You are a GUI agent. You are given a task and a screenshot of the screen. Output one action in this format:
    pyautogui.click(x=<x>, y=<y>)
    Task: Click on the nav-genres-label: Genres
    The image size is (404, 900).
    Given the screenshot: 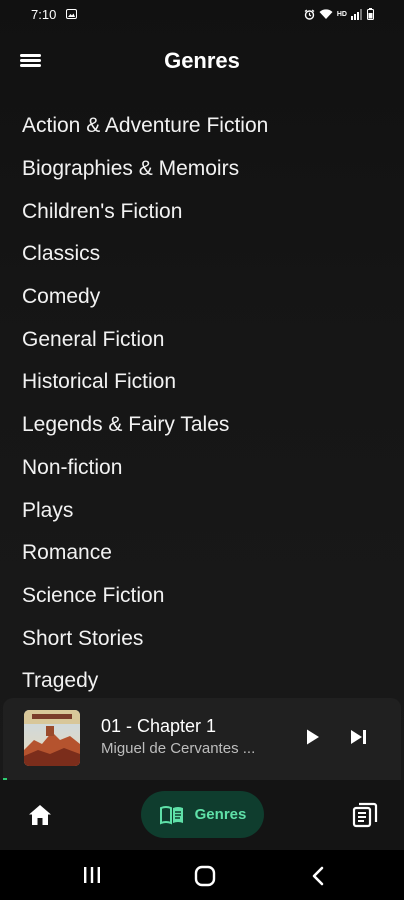 What is the action you would take?
    pyautogui.click(x=220, y=814)
    